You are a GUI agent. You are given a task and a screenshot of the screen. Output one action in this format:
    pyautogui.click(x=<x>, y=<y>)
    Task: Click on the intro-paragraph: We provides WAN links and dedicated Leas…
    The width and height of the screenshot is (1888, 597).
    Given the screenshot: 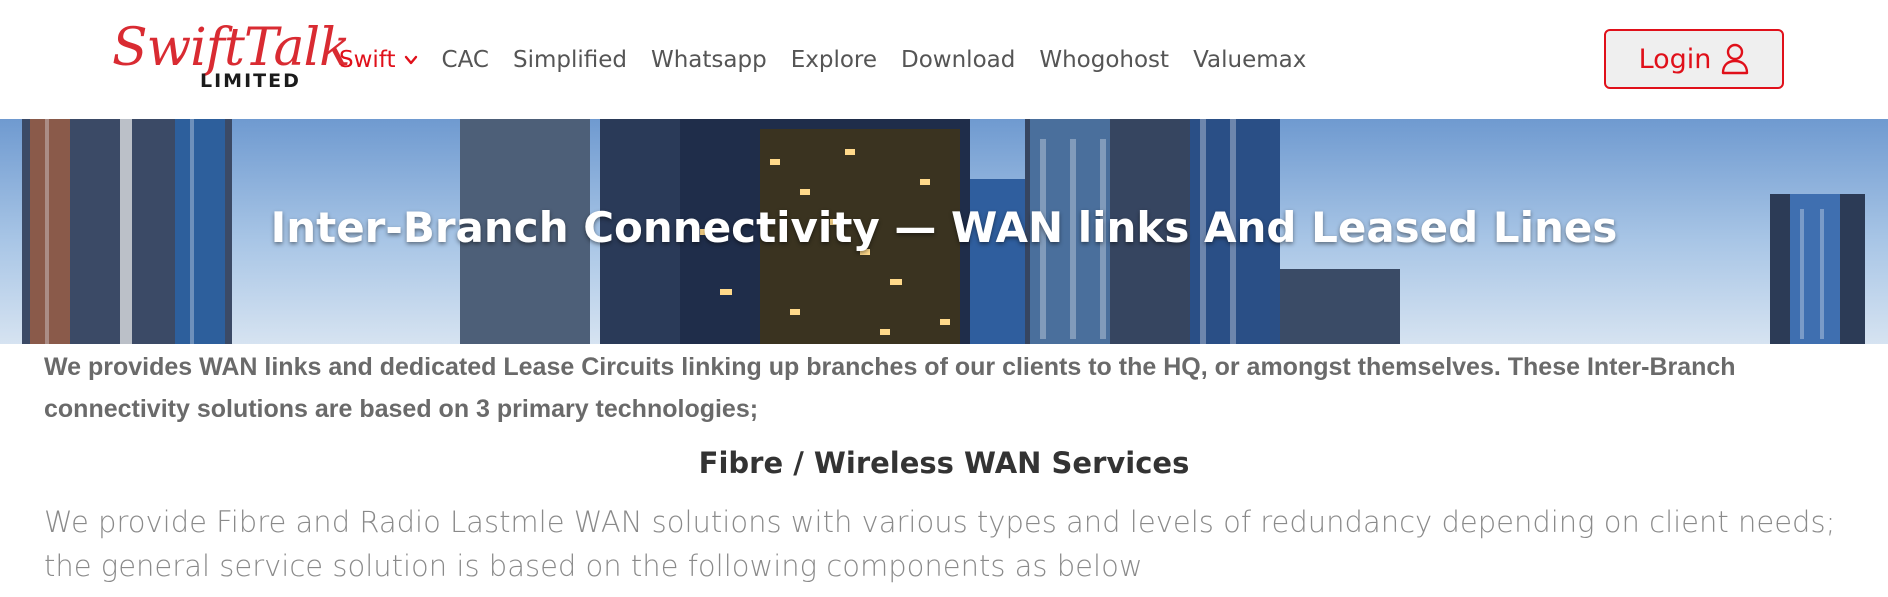 What is the action you would take?
    pyautogui.click(x=890, y=388)
    